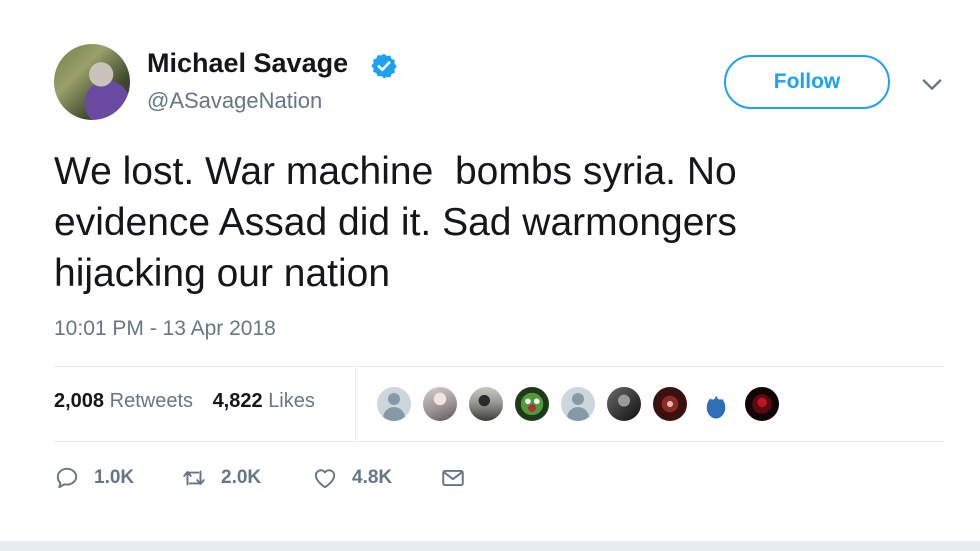 The height and width of the screenshot is (551, 980). I want to click on follow-button: Follow, so click(807, 82).